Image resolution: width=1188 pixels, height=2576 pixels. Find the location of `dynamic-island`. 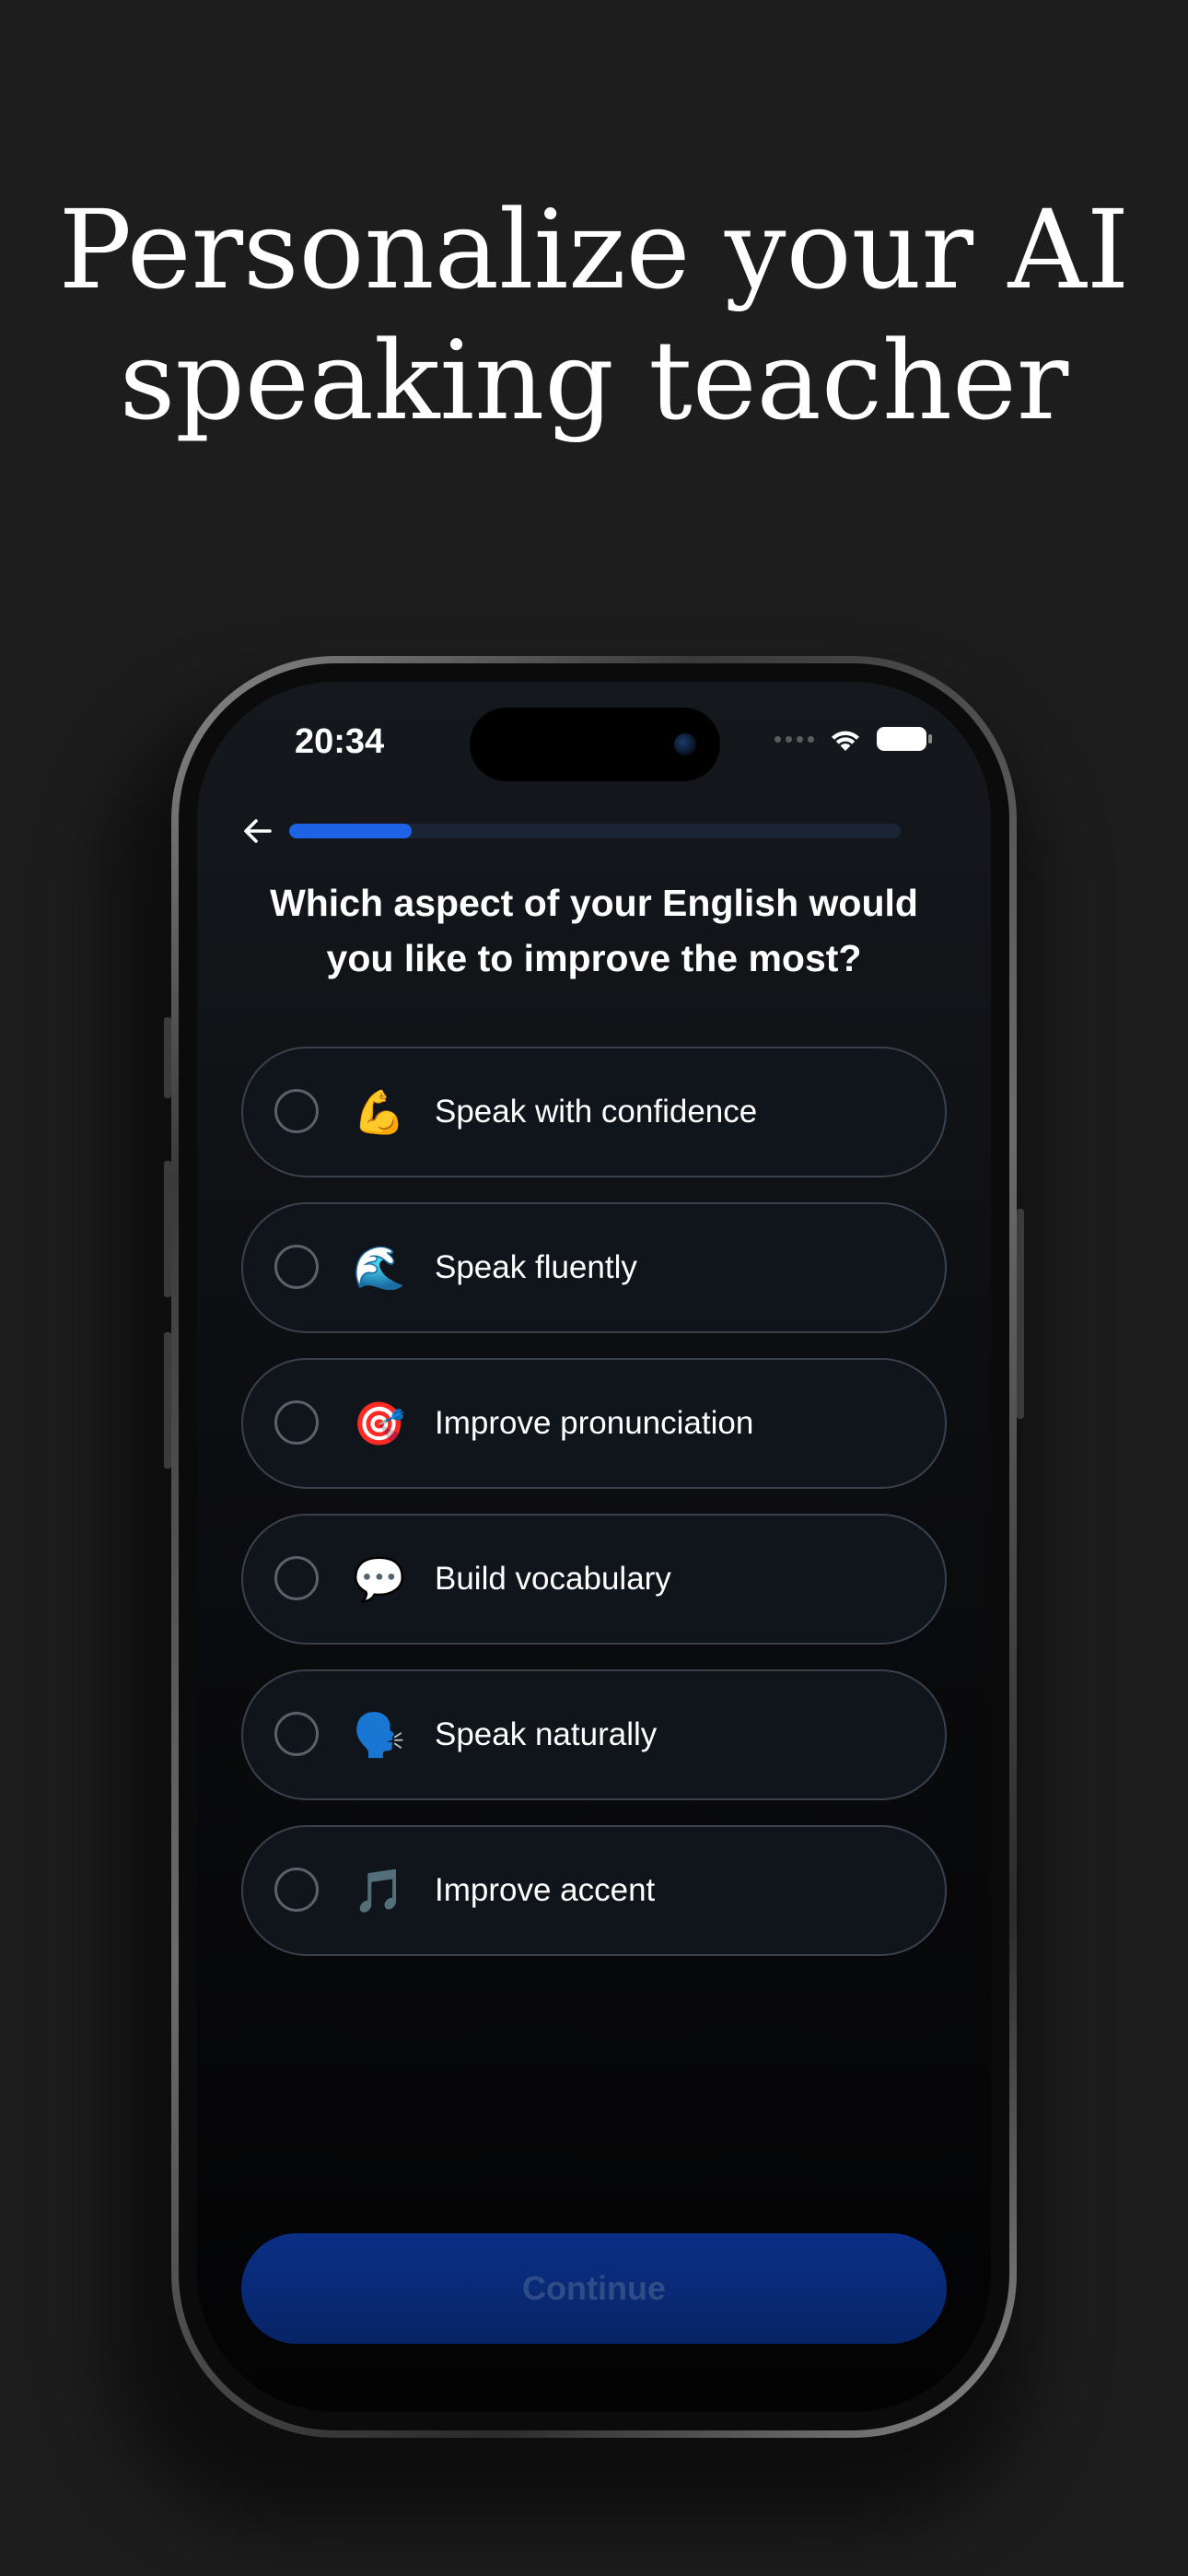

dynamic-island is located at coordinates (595, 744).